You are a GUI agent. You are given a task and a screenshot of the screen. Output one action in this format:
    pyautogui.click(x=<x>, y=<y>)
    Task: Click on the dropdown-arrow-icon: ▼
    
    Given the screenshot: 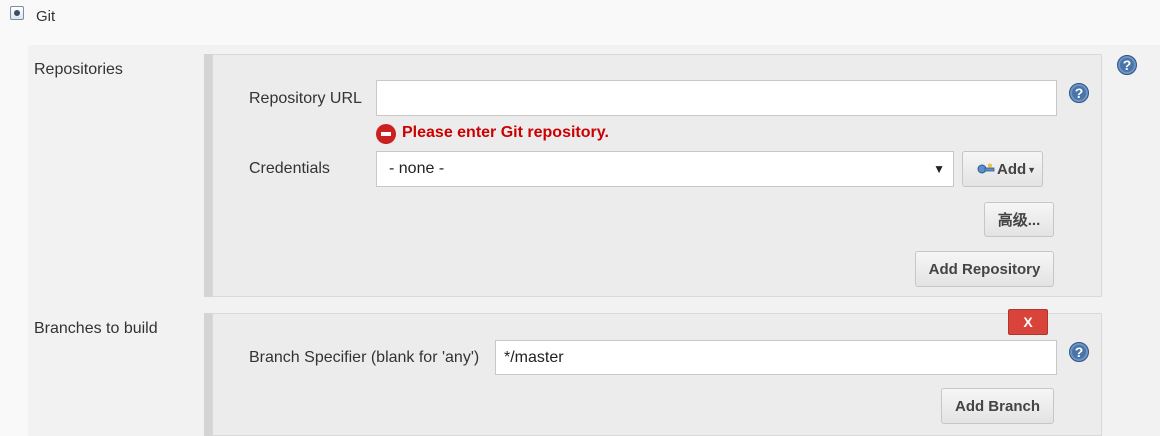 What is the action you would take?
    pyautogui.click(x=939, y=169)
    